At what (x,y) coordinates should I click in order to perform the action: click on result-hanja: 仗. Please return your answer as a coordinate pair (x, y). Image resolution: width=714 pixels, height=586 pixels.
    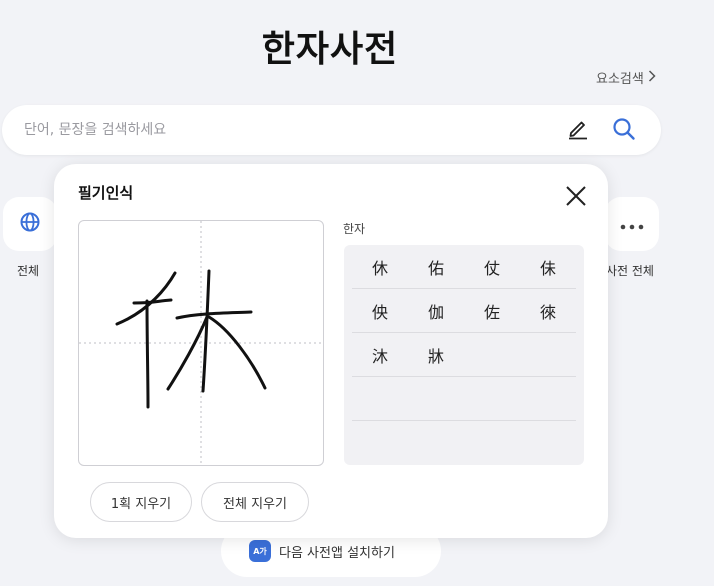
    Looking at the image, I should click on (492, 267).